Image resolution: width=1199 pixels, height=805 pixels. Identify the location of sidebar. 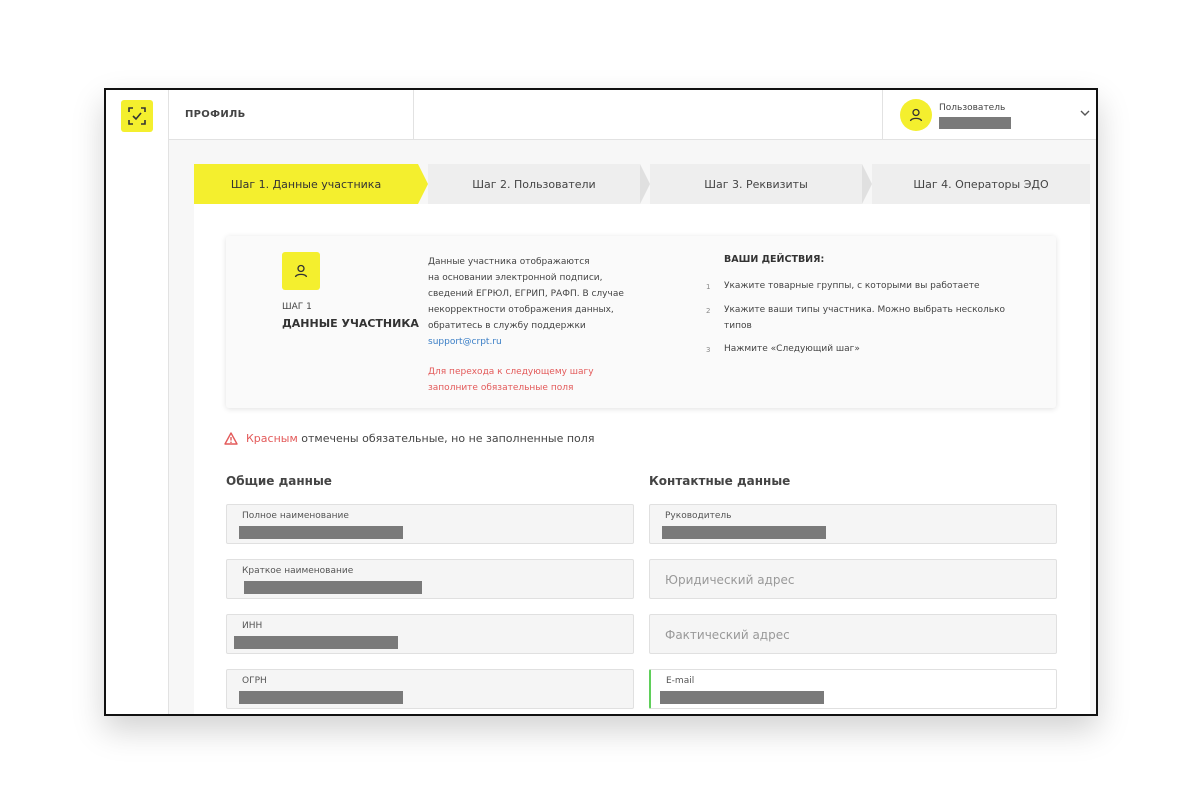
(137, 402).